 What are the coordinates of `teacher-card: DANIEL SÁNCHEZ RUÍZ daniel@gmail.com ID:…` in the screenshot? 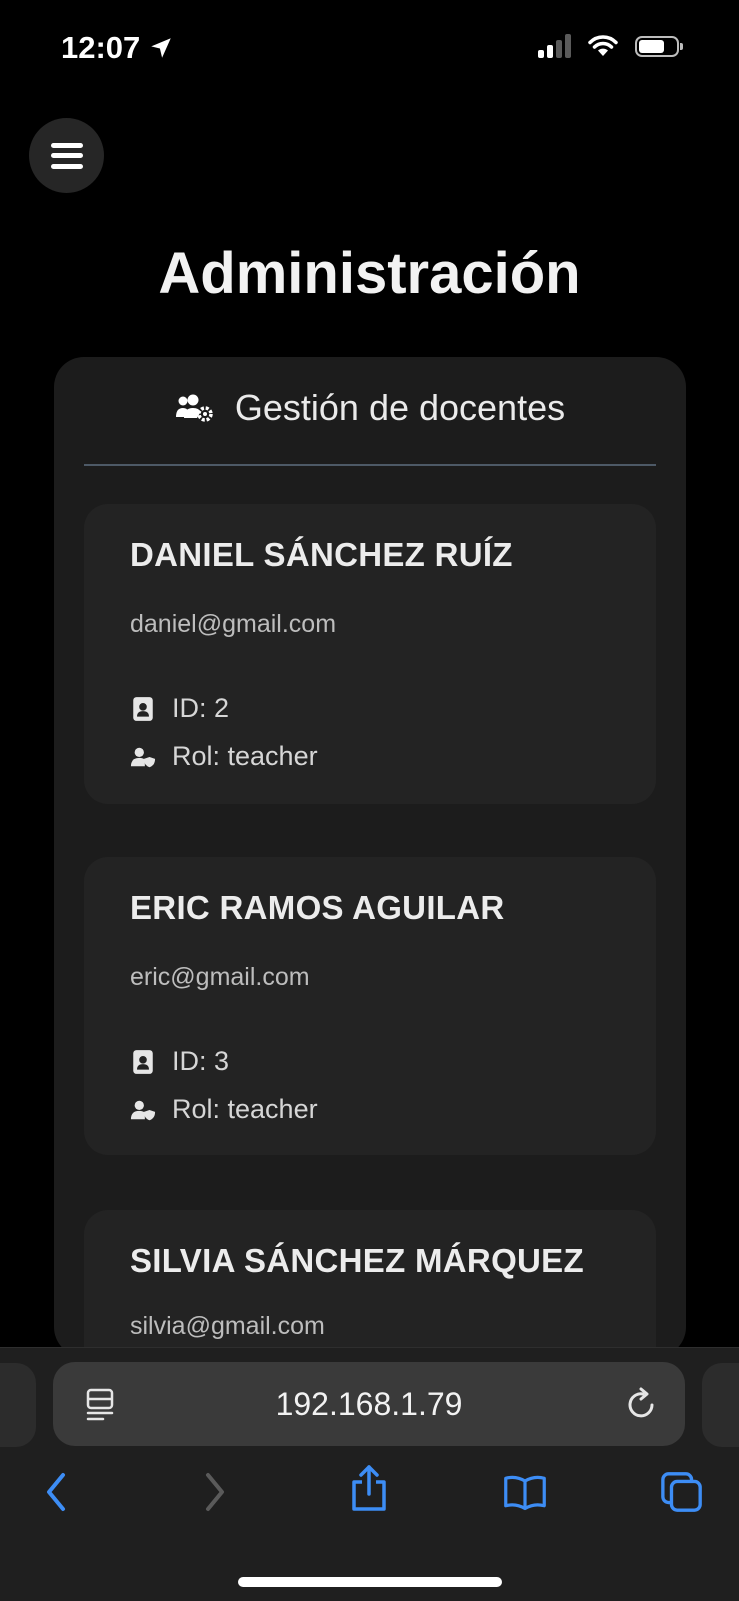 It's located at (370, 654).